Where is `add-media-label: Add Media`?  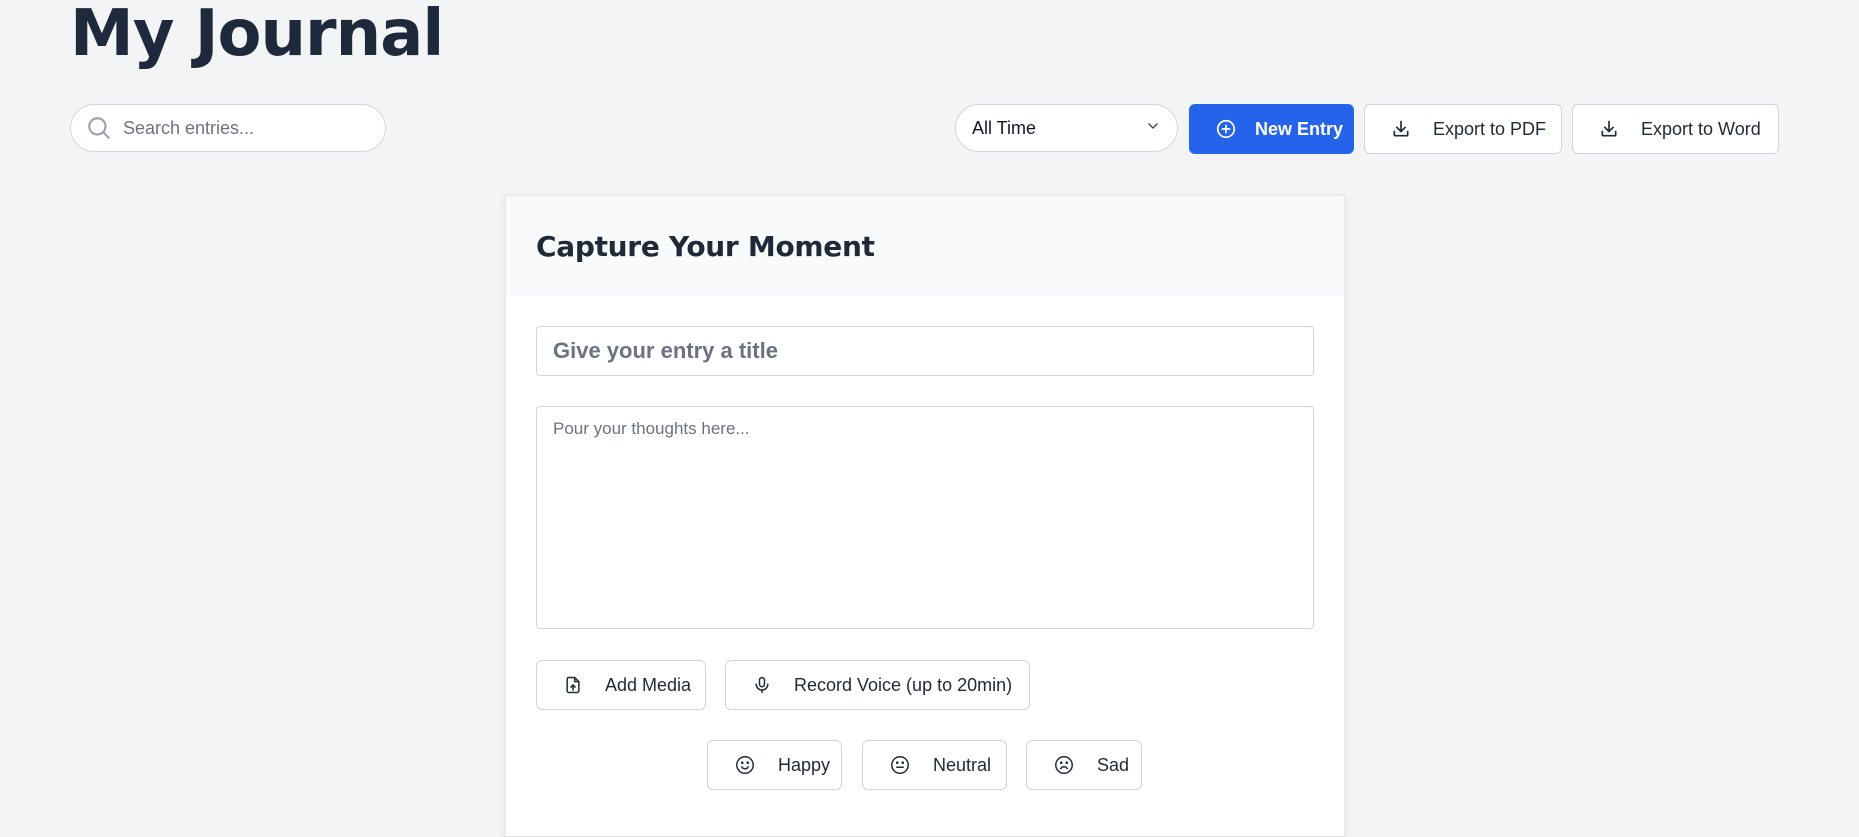 add-media-label: Add Media is located at coordinates (648, 684).